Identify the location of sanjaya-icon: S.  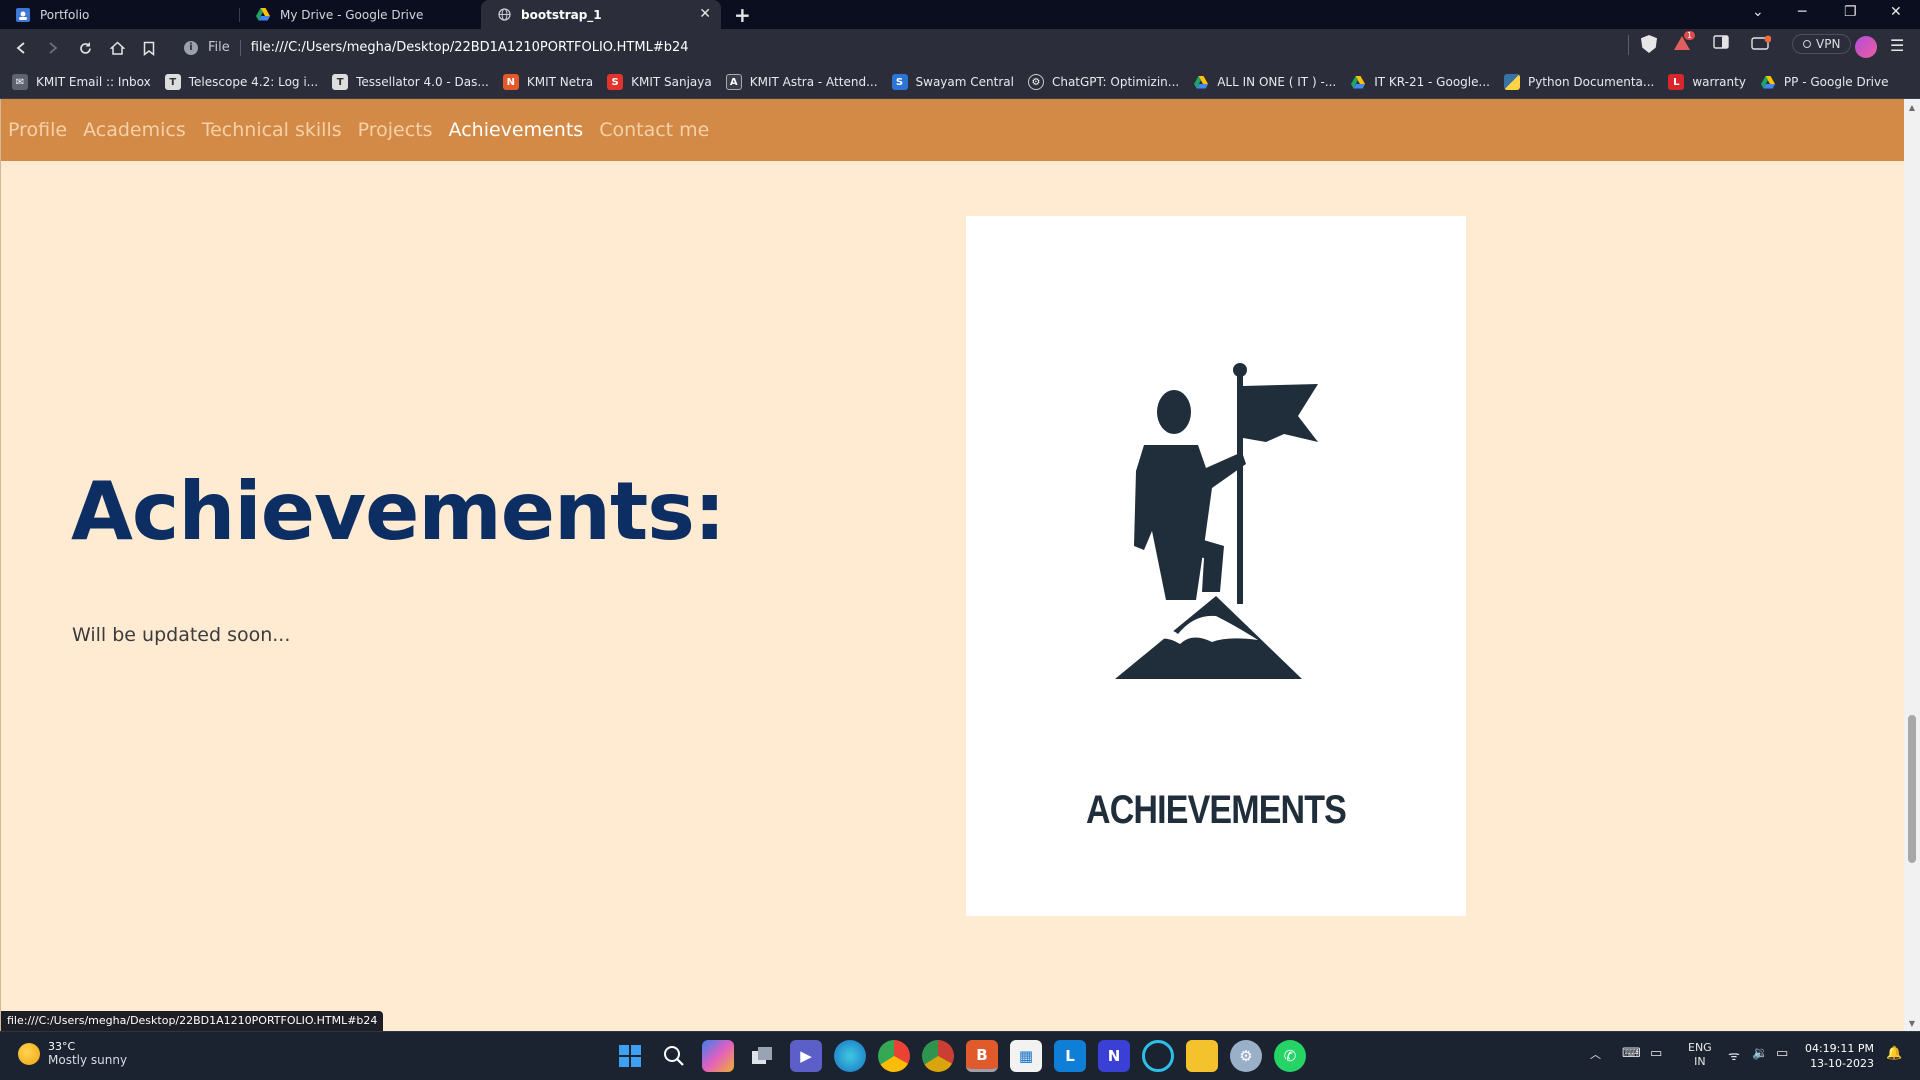
(615, 82).